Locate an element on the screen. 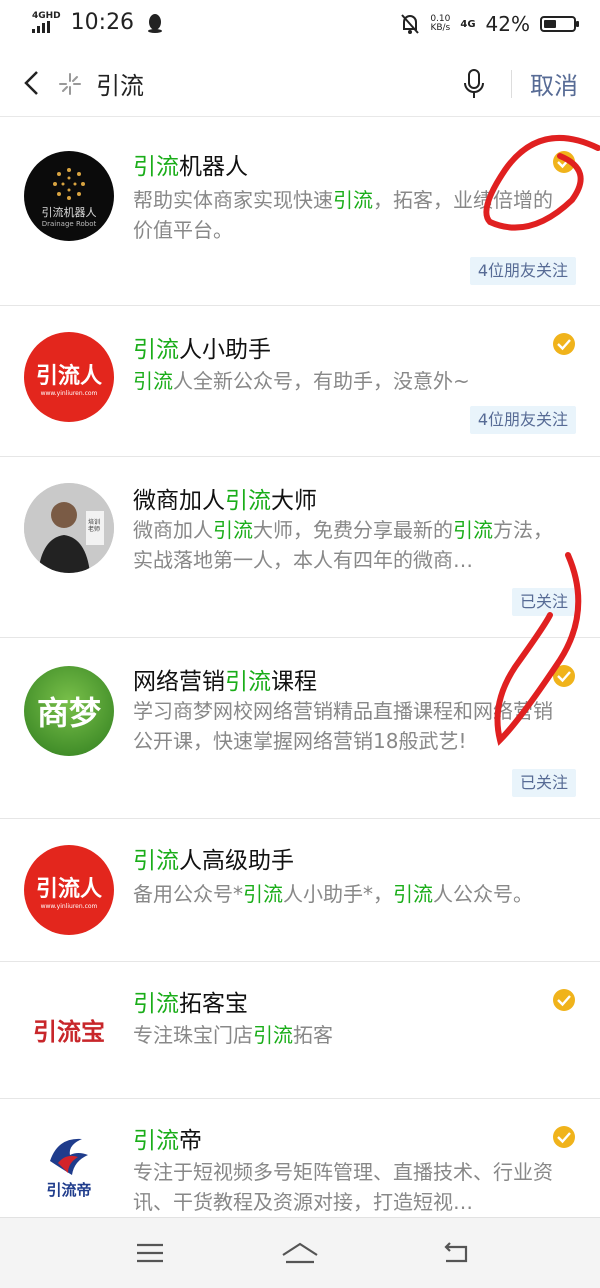  header-divider is located at coordinates (511, 84).